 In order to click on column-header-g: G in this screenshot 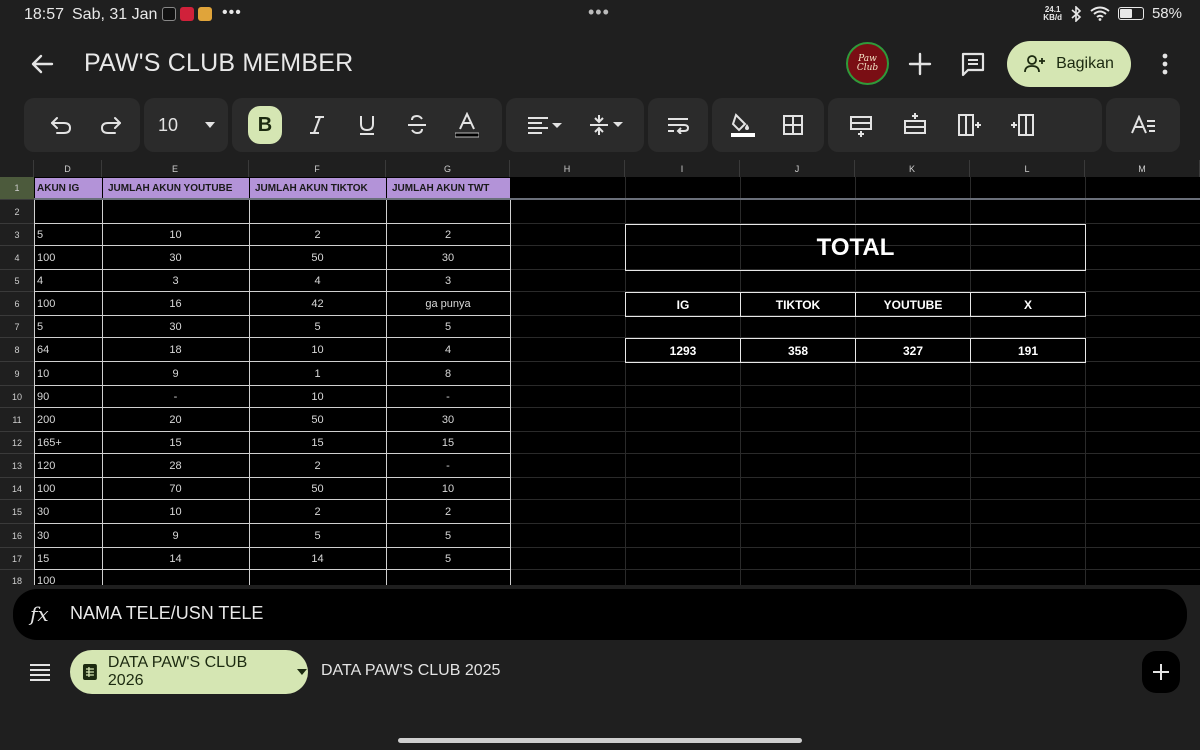, I will do `click(448, 168)`.